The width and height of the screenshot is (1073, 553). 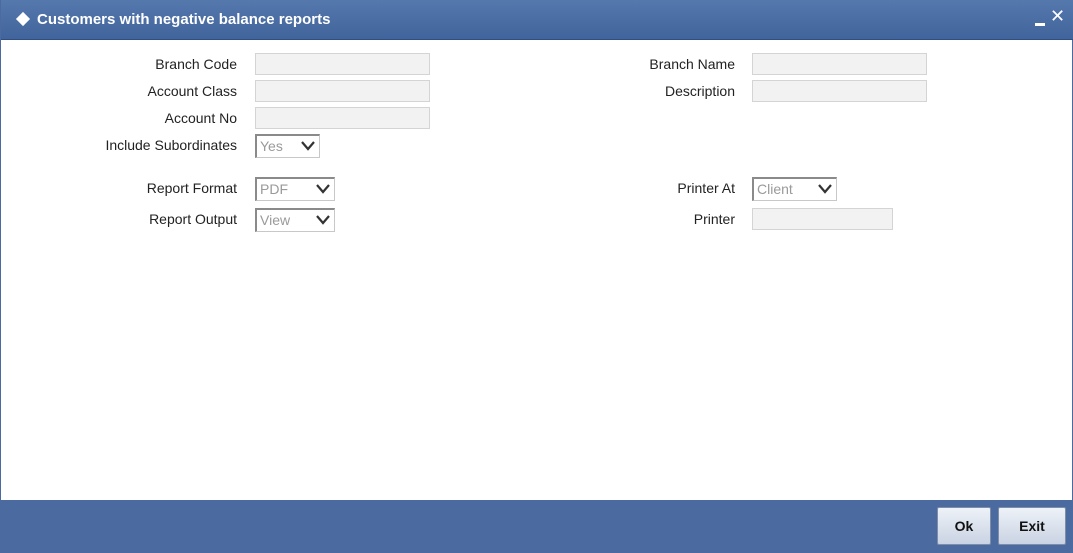 What do you see at coordinates (275, 220) in the screenshot?
I see `report-output-value: View` at bounding box center [275, 220].